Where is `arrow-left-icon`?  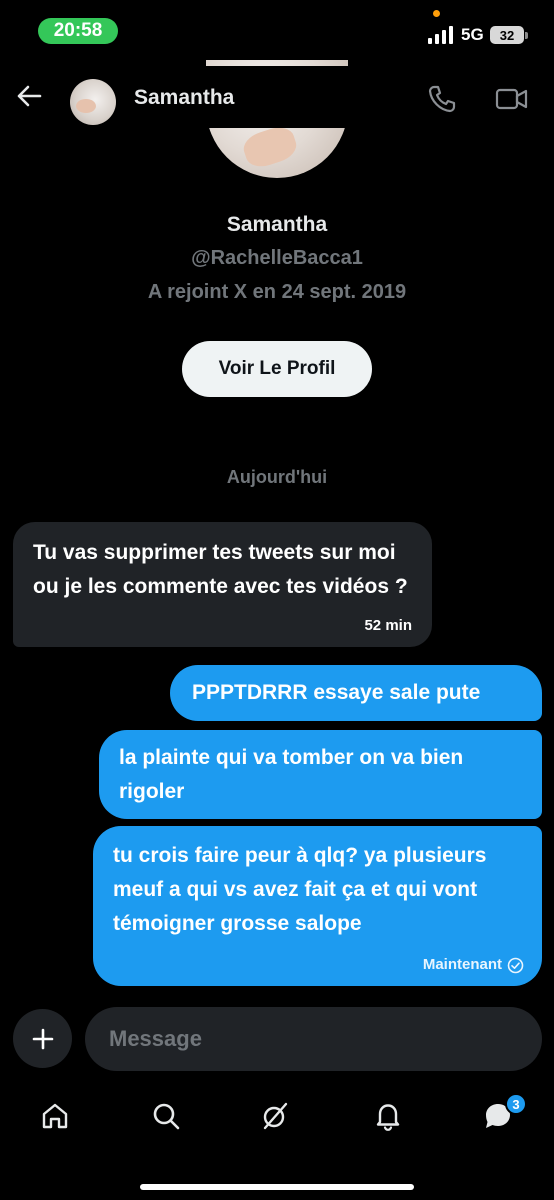
arrow-left-icon is located at coordinates (29, 96).